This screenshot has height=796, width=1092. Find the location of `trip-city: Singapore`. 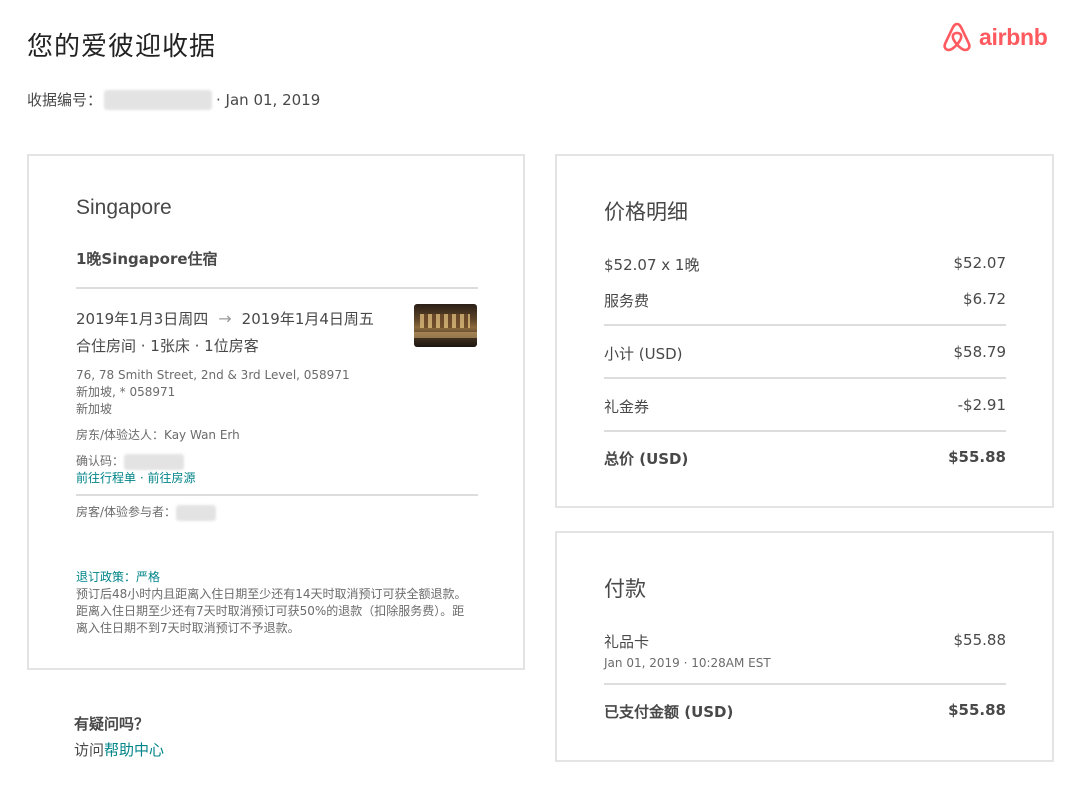

trip-city: Singapore is located at coordinates (124, 207).